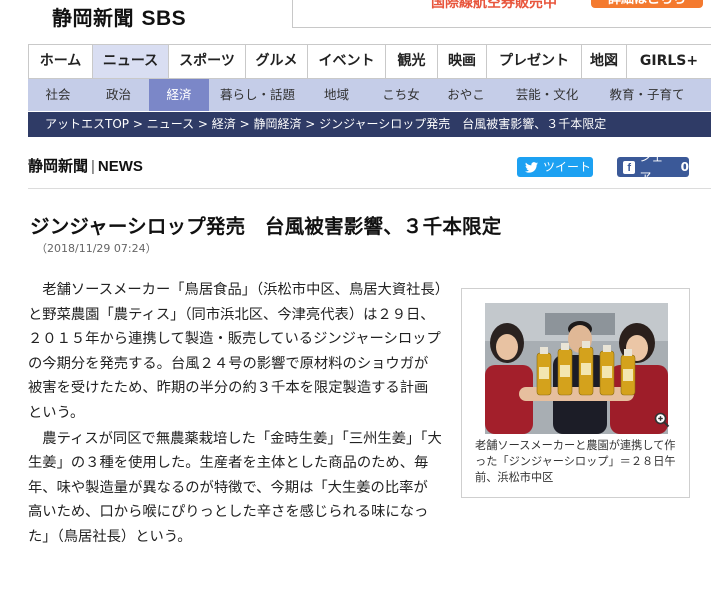 This screenshot has height=593, width=711. I want to click on share-label: シェア, so click(651, 167).